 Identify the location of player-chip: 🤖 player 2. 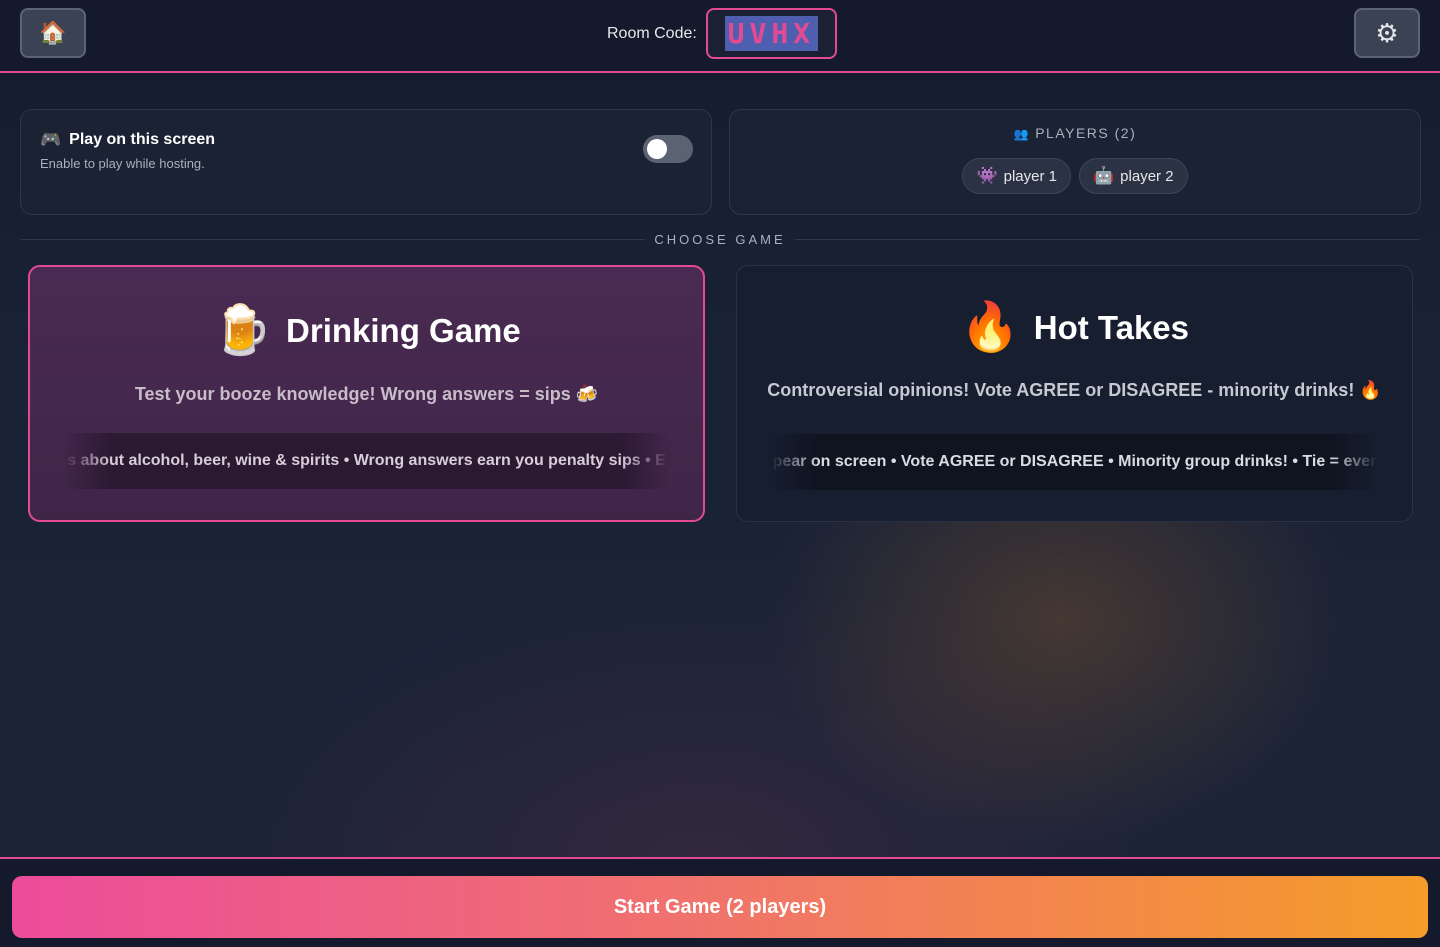
(1133, 176).